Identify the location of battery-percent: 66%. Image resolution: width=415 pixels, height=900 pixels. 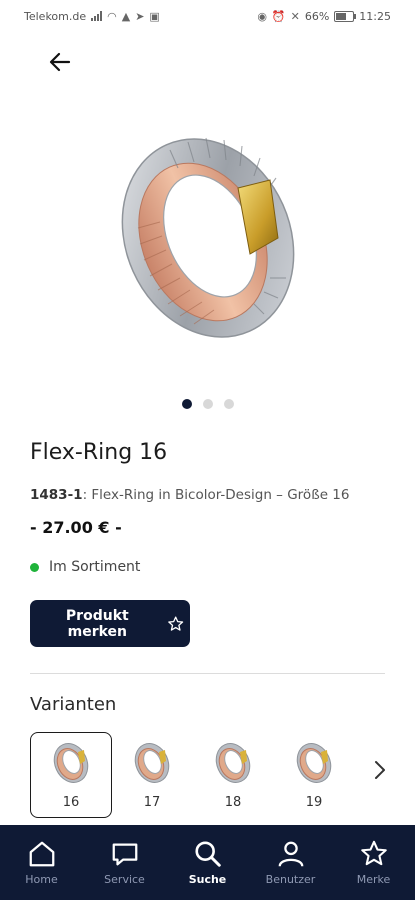
(317, 16).